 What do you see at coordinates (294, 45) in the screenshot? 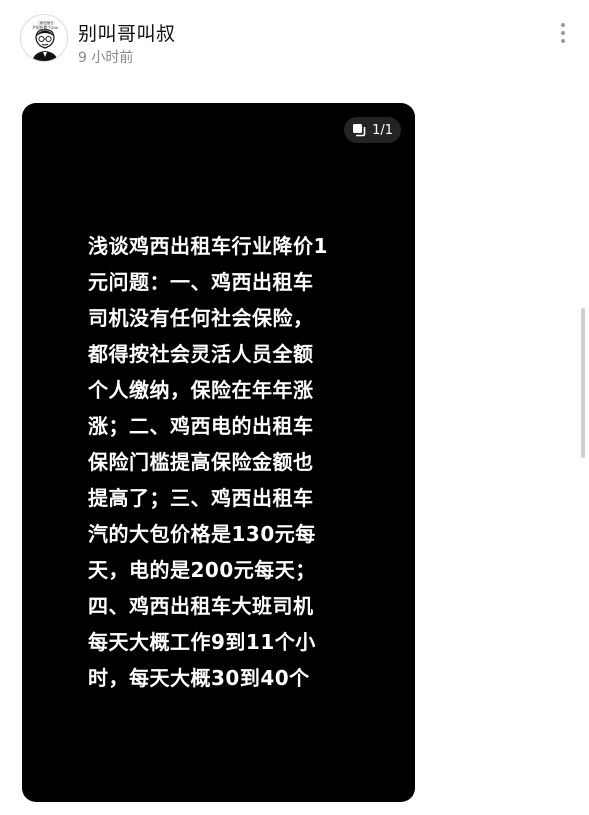
I see `post-header: （被迫营业 介绍先看个20s 别叫哥叫叔 9 小时前` at bounding box center [294, 45].